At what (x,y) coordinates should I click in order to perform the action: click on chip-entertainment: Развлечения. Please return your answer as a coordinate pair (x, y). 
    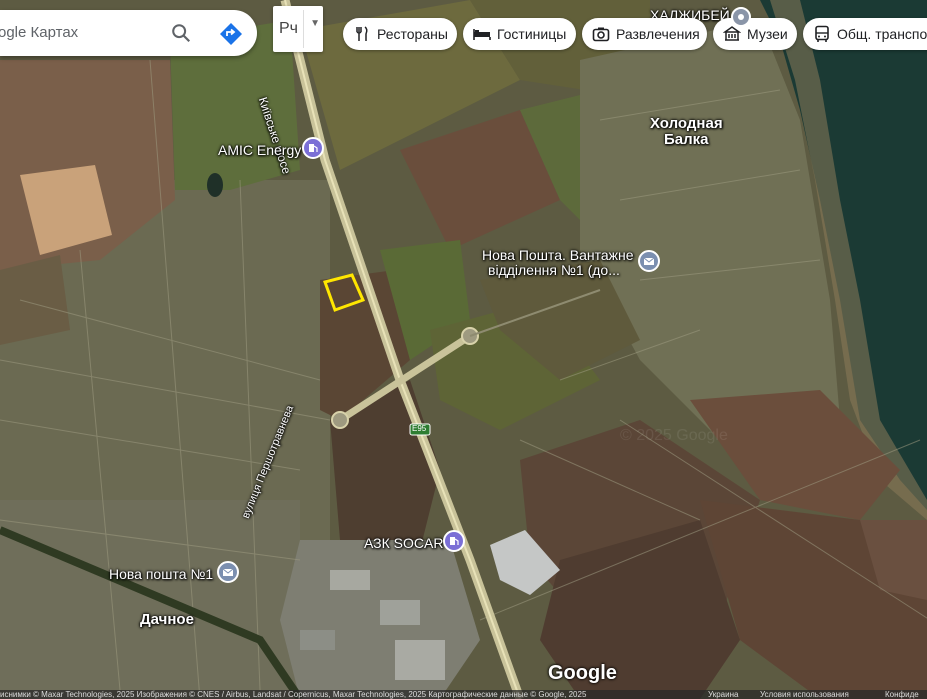
    Looking at the image, I should click on (644, 34).